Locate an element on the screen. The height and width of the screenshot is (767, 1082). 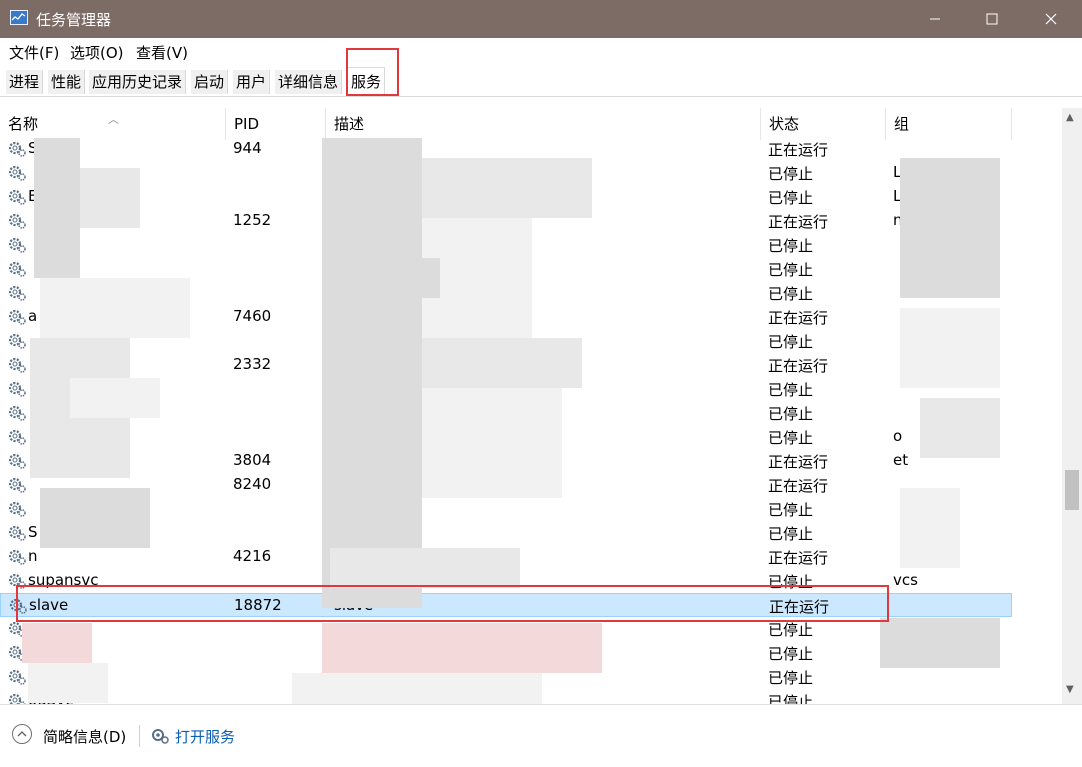
service-pid: 7460 is located at coordinates (252, 316).